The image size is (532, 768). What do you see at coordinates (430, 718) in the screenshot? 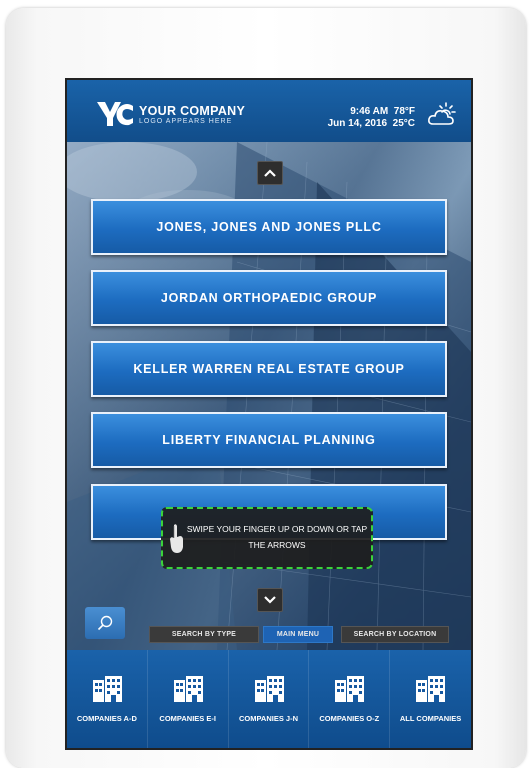
I see `nav-label: ALL COMPANIES` at bounding box center [430, 718].